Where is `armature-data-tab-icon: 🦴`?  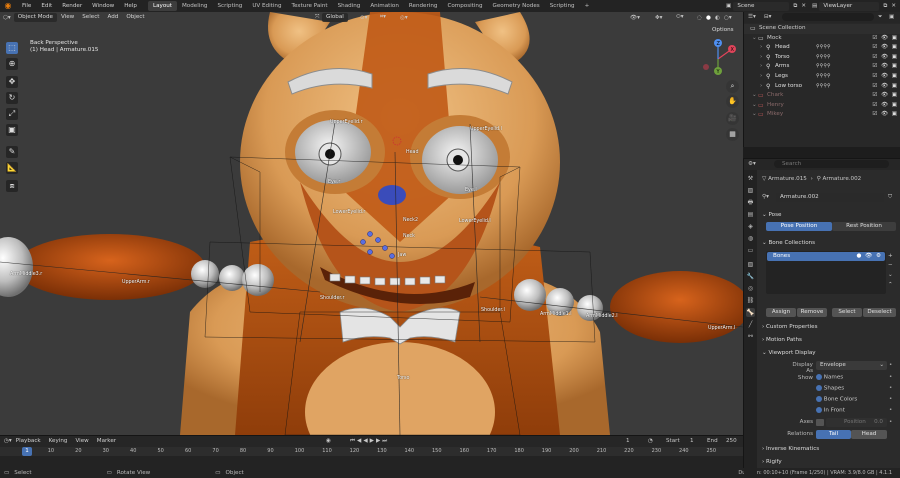 armature-data-tab-icon: 🦴 is located at coordinates (750, 312).